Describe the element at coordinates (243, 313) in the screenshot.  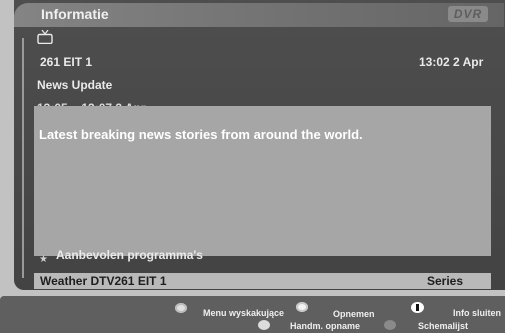
I see `menu-popup-label: Menu wyskakujące` at that location.